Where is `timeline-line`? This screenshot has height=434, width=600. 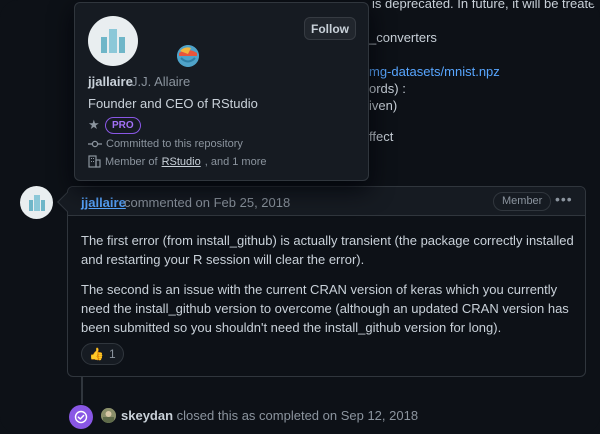
timeline-line is located at coordinates (82, 390).